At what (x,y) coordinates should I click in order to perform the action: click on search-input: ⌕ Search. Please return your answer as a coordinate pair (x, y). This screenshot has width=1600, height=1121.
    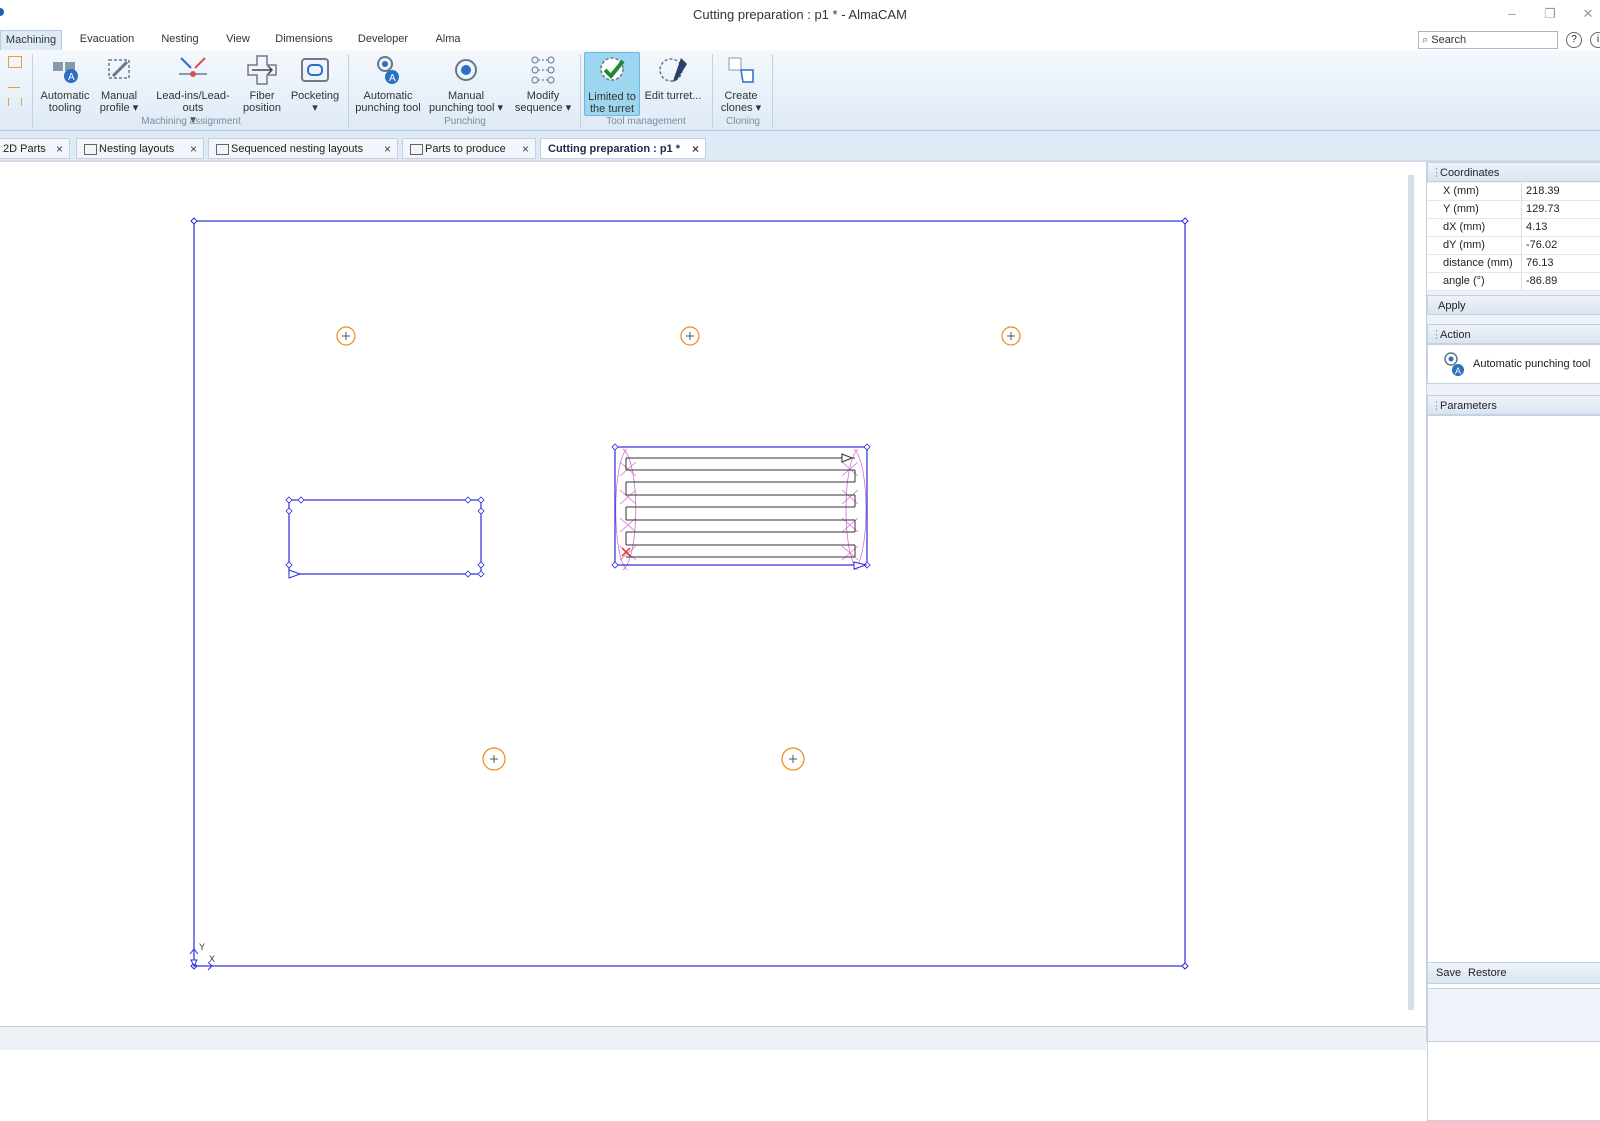
    Looking at the image, I should click on (1488, 40).